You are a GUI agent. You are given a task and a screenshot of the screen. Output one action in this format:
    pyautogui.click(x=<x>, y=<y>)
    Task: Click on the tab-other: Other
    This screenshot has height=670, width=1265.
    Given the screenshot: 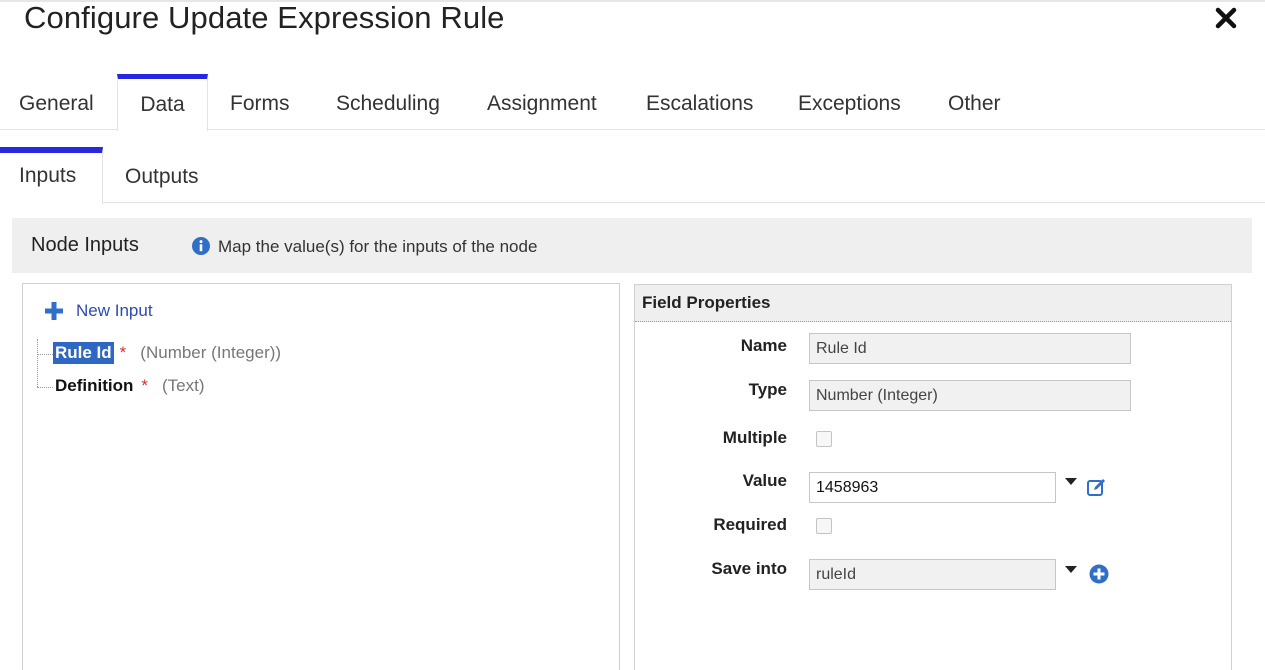 What is the action you would take?
    pyautogui.click(x=974, y=102)
    